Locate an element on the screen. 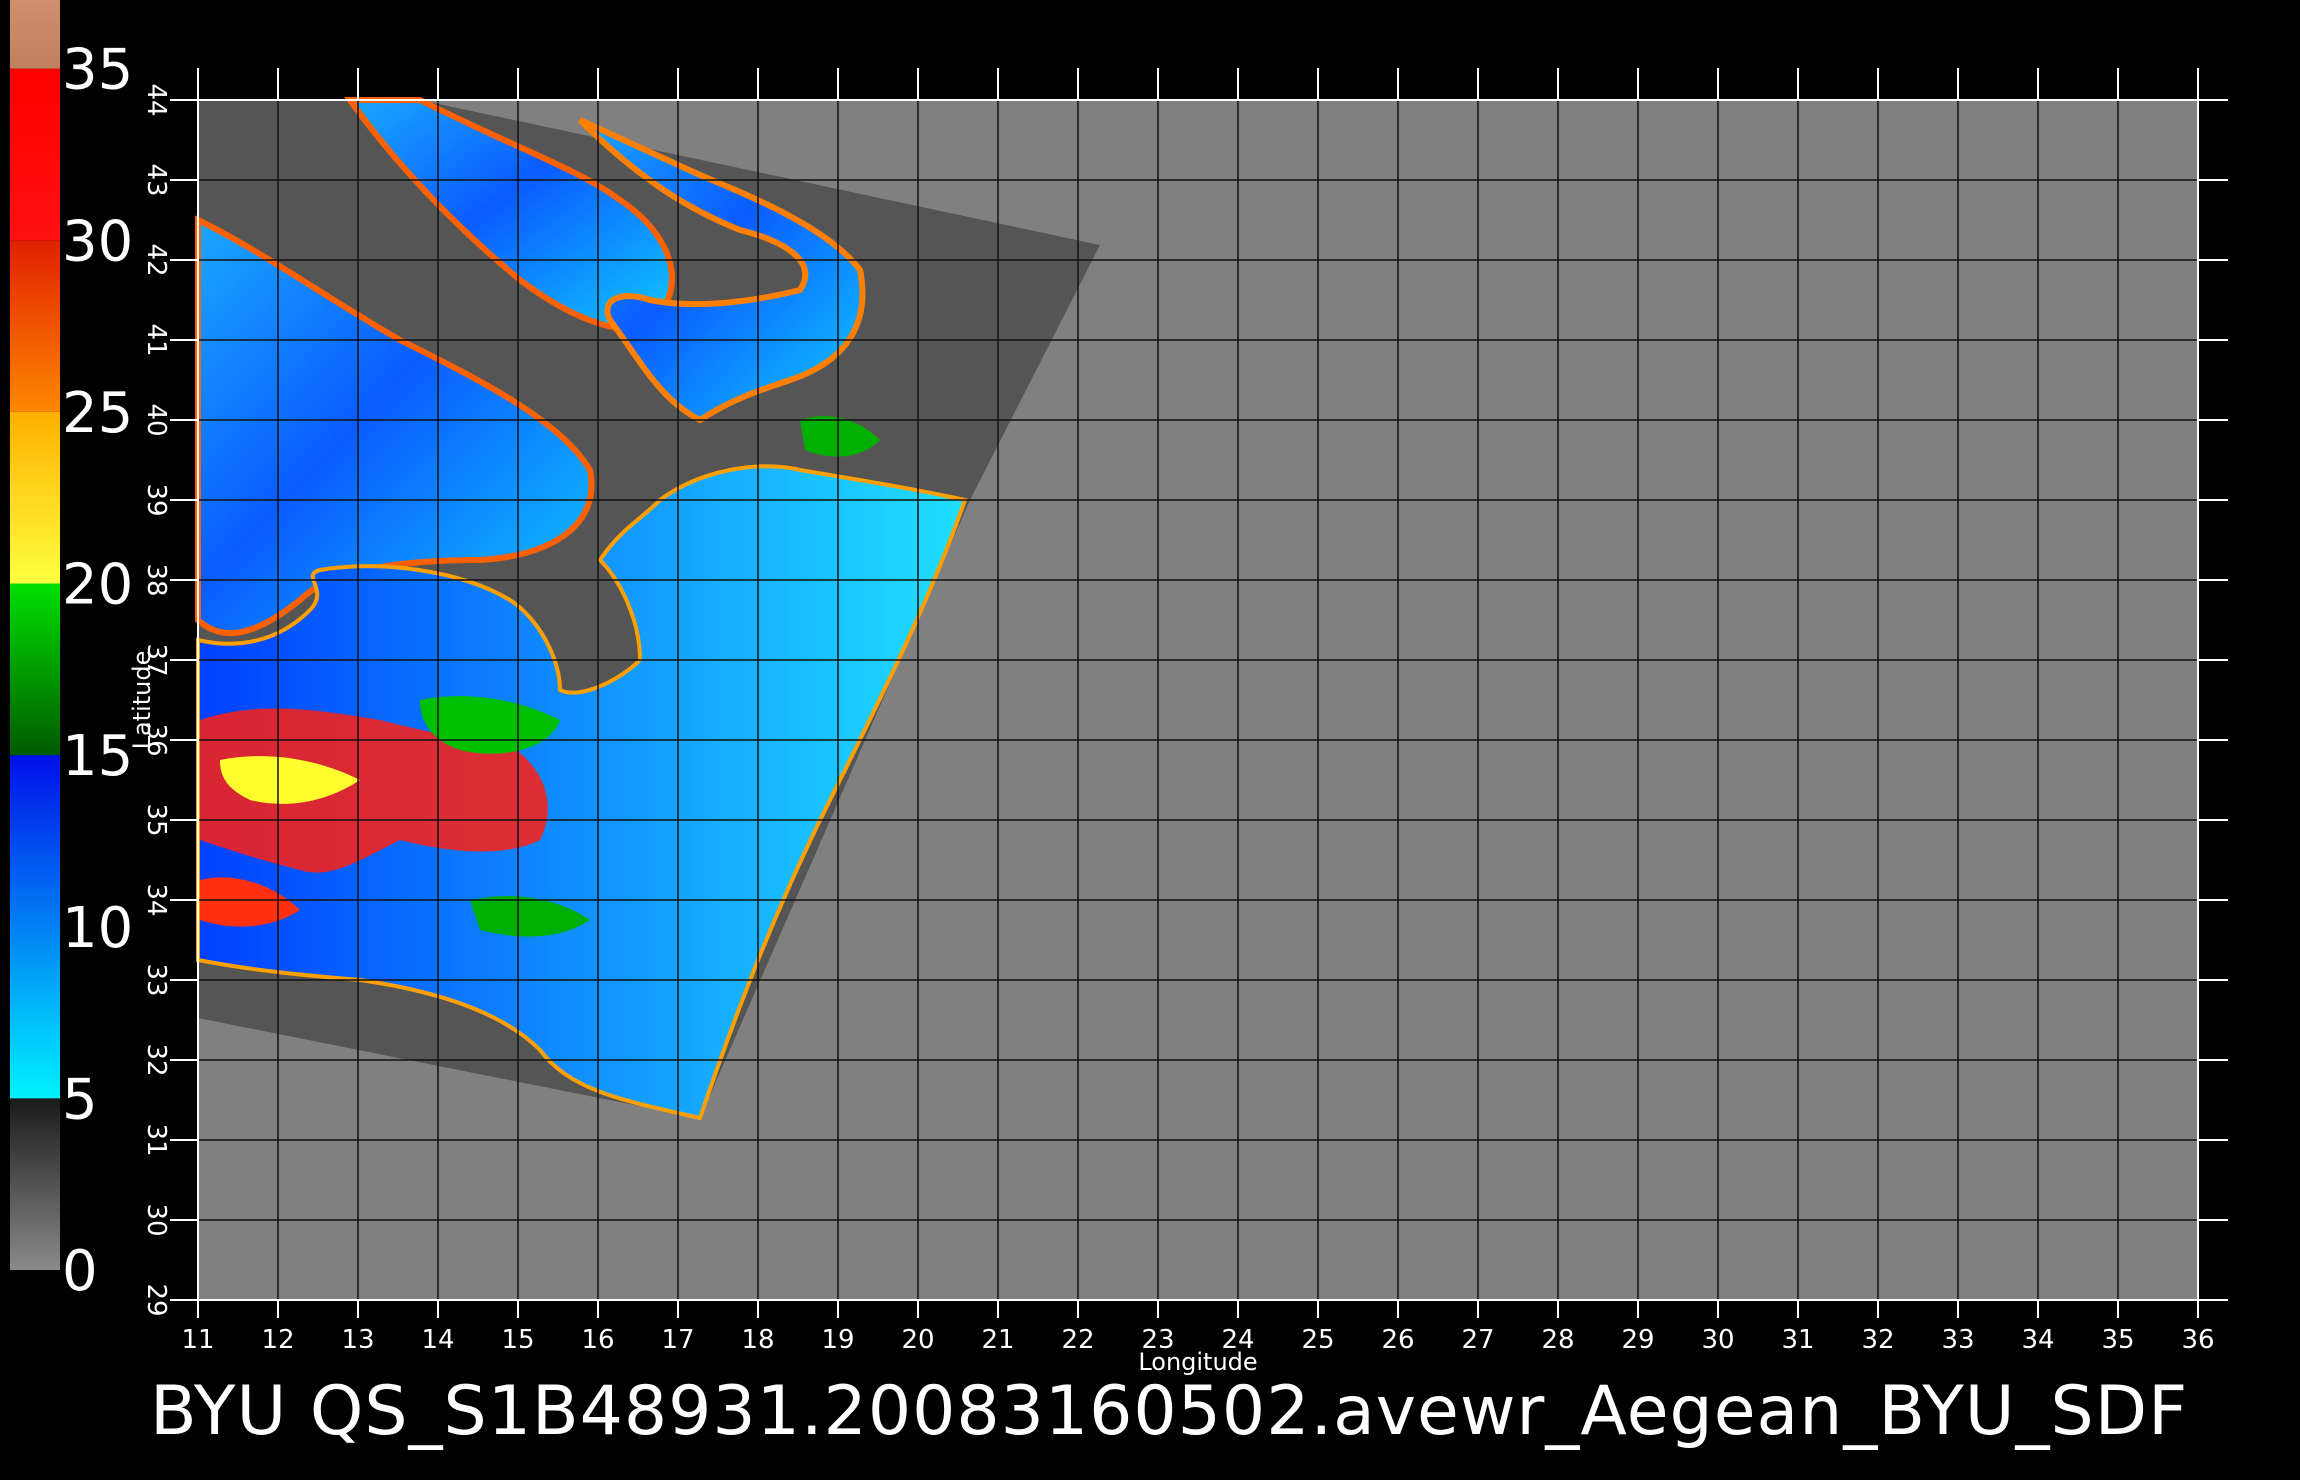  x-tick-label: 34 is located at coordinates (2037, 1340).